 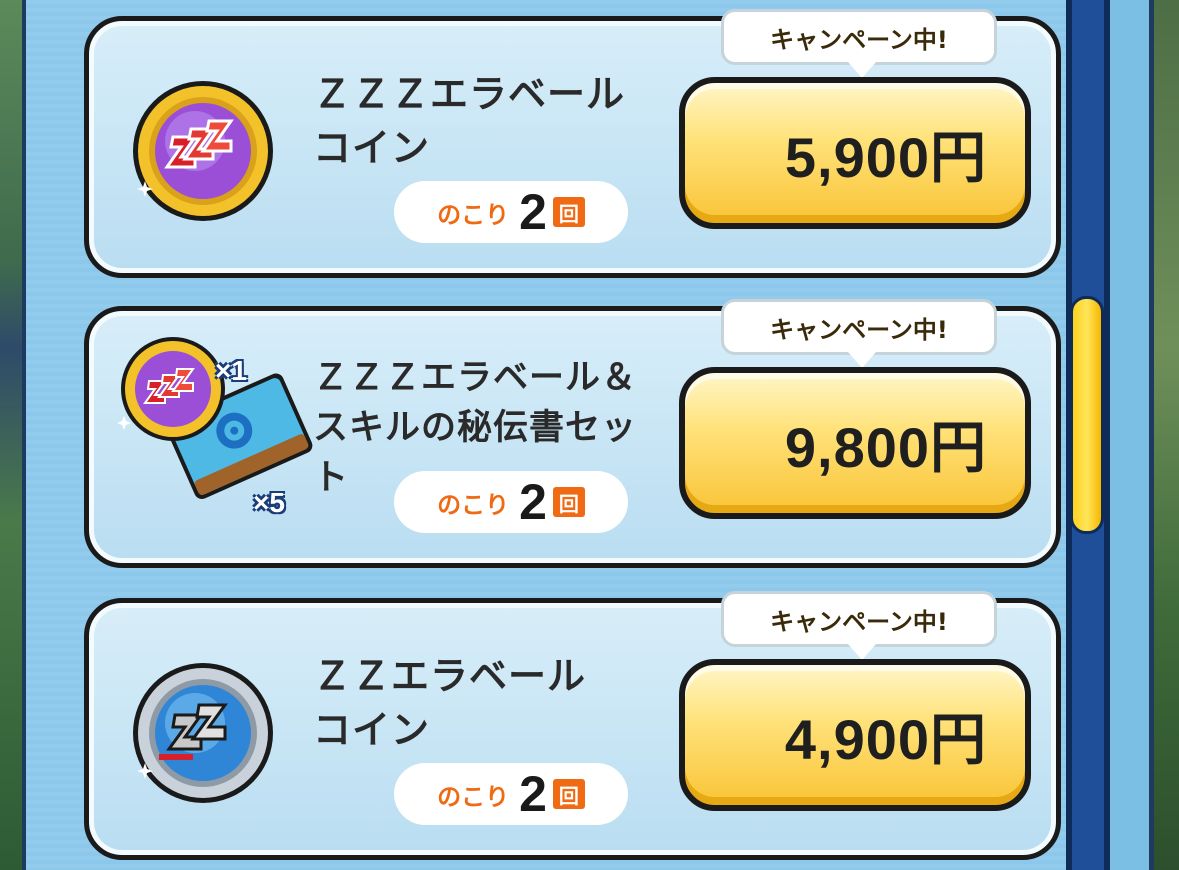 I want to click on buy-button-9800: 9,800円, so click(x=855, y=443).